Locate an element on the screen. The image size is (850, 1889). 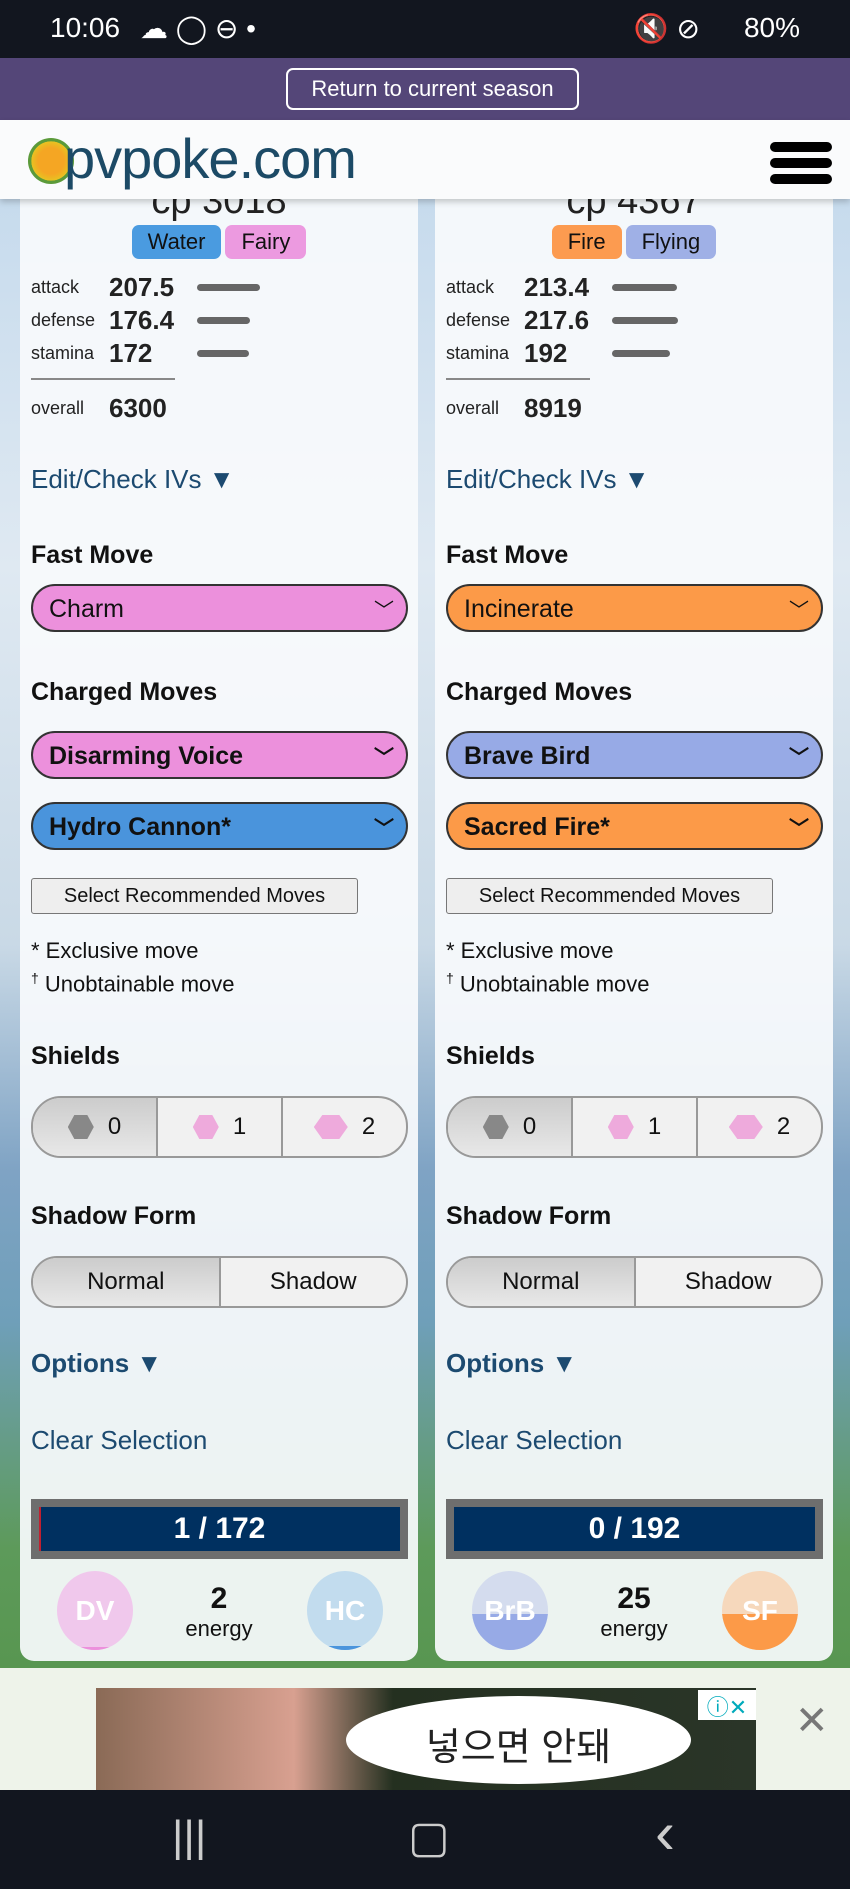
recent-apps-button: ||| is located at coordinates (189, 1837).